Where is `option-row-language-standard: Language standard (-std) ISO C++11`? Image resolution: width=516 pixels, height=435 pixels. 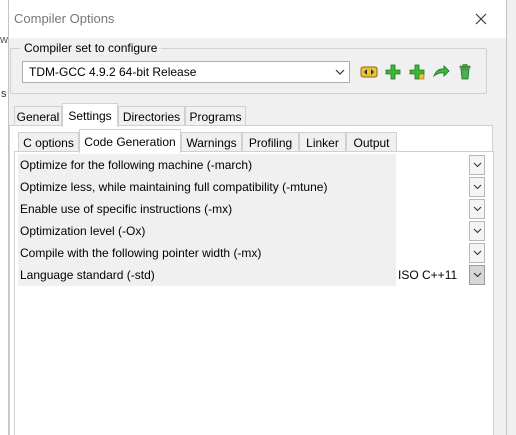
option-row-language-standard: Language standard (-std) ISO C++11 is located at coordinates (253, 275).